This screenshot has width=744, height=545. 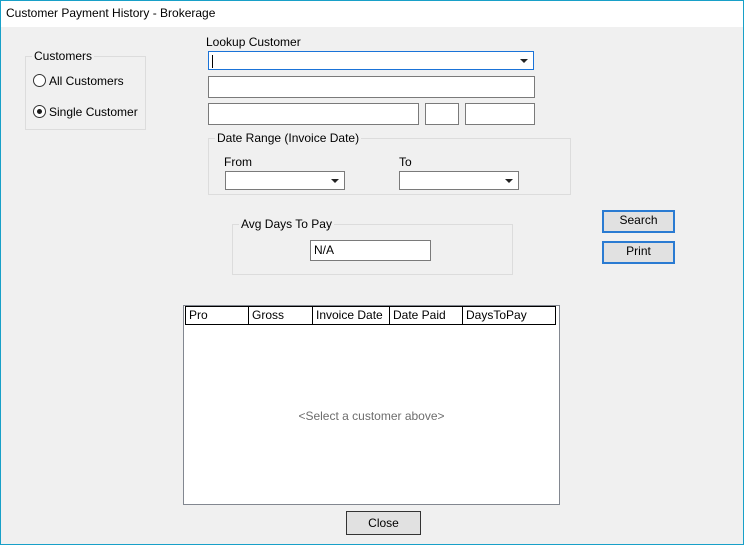 What do you see at coordinates (93, 112) in the screenshot?
I see `radio-single-customer-label: Single Customer` at bounding box center [93, 112].